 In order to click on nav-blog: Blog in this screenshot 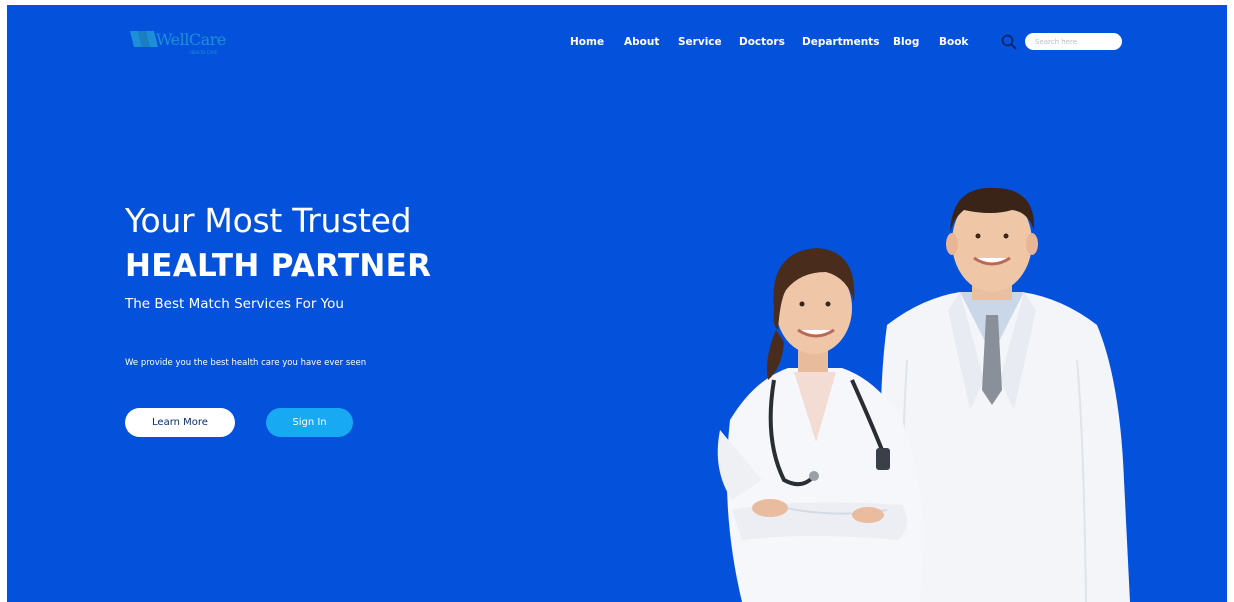, I will do `click(906, 42)`.